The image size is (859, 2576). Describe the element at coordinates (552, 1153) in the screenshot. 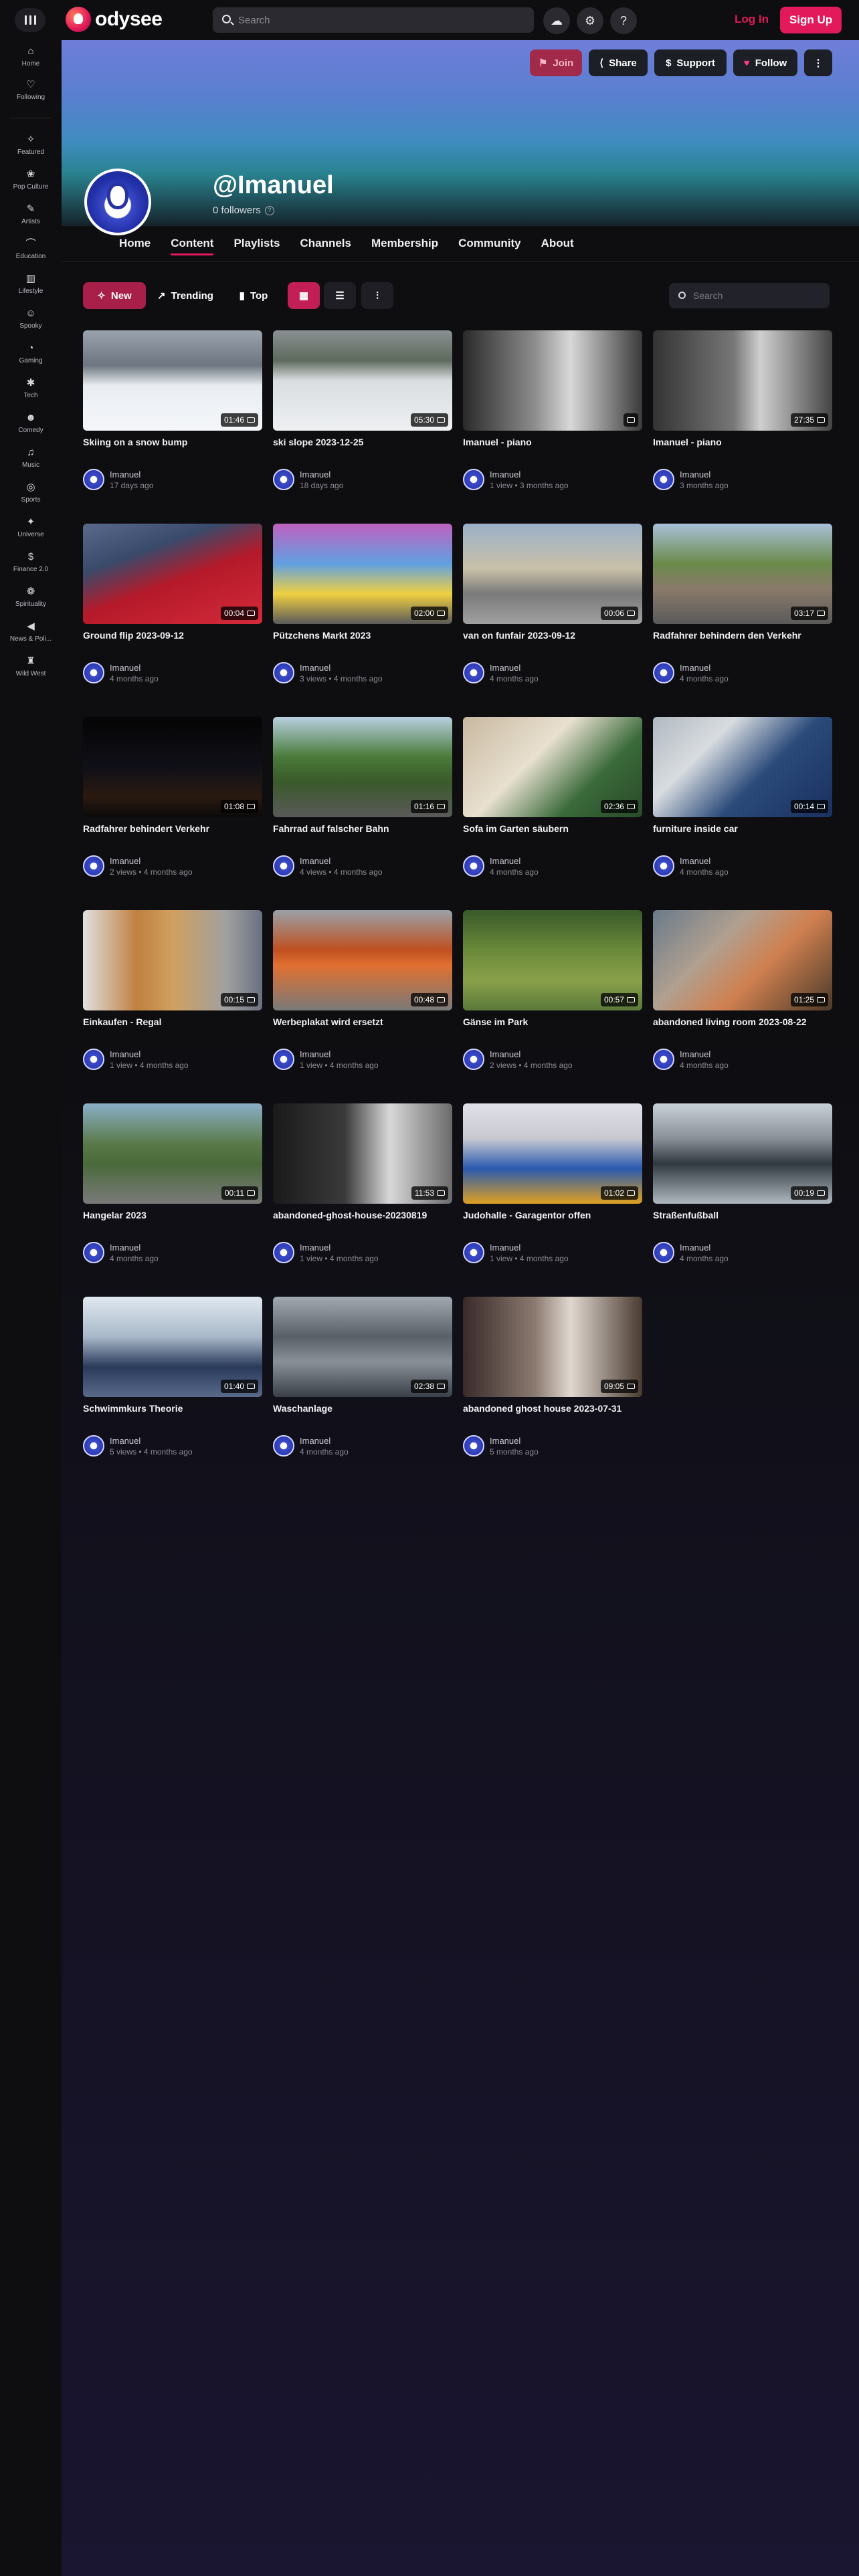

I see `video-thumbnail: 01:02` at that location.